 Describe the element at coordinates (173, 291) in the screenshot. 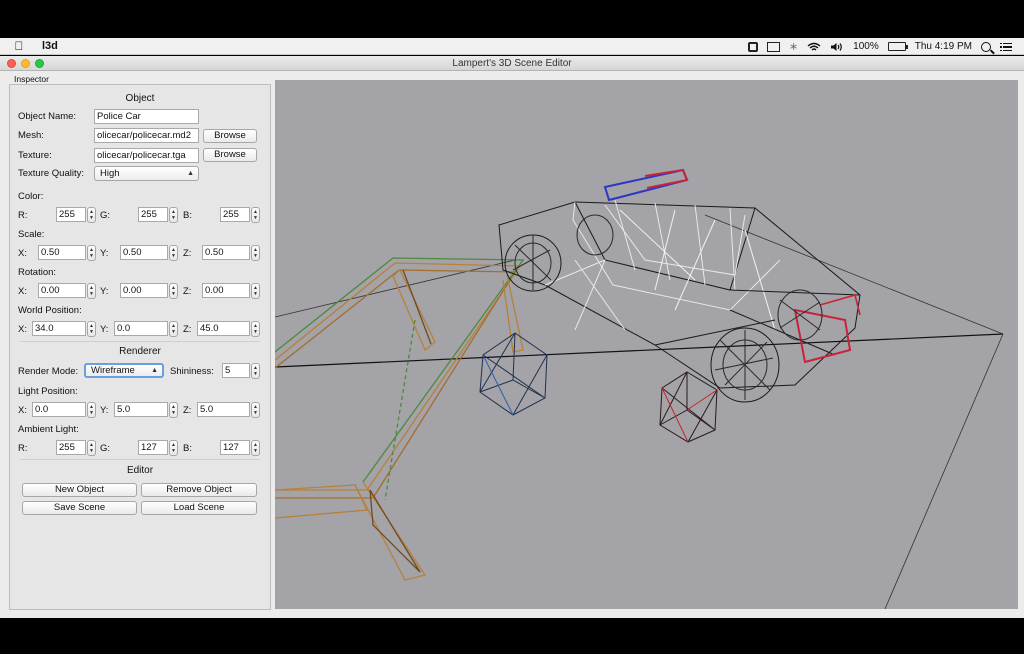

I see `rotation-y-stepper: ▲ ▼` at that location.